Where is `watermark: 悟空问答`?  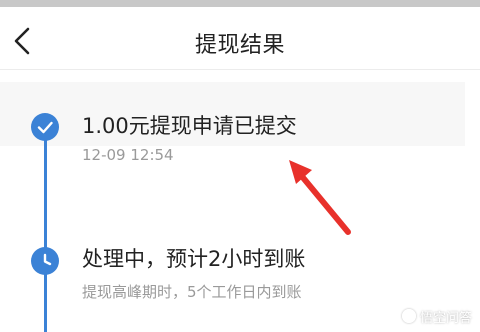 watermark: 悟空问答 is located at coordinates (436, 316).